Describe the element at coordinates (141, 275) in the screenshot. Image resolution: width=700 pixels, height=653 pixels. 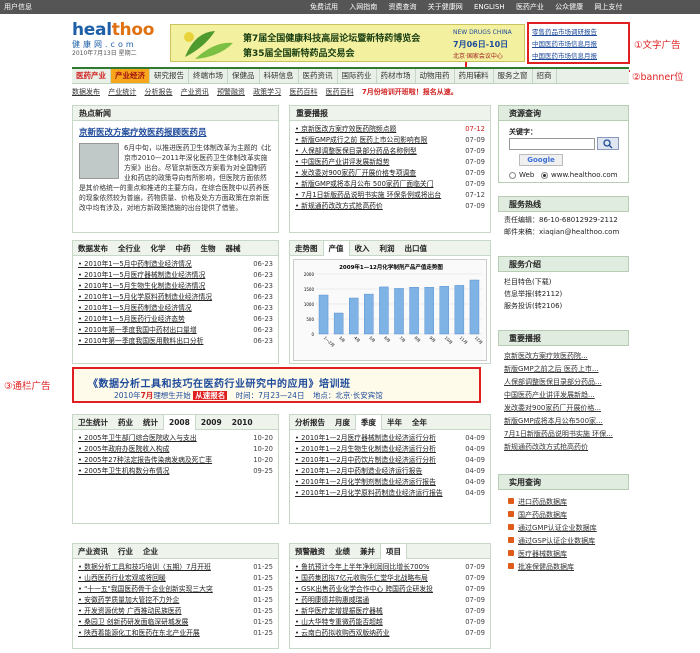
I see `data-release-item-title: • 2010年1—5月医疗器械制造业经济情况` at that location.